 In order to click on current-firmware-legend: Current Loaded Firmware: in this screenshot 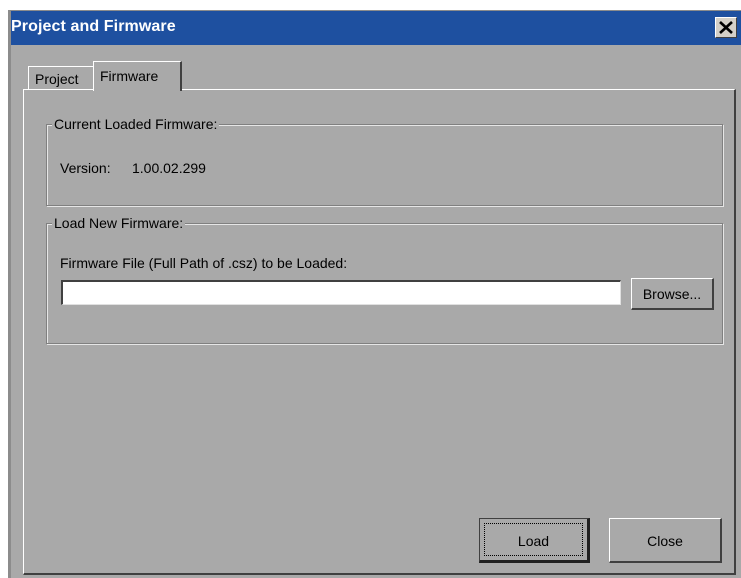, I will do `click(136, 124)`.